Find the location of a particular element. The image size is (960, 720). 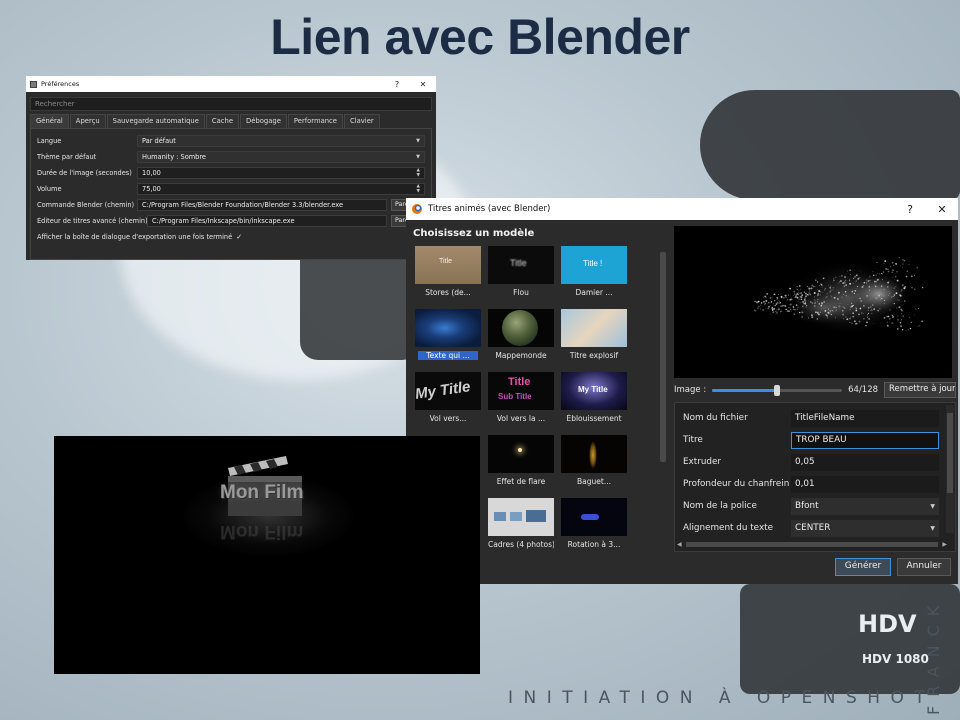

bevel-depth-field: 0,01 is located at coordinates (865, 484).